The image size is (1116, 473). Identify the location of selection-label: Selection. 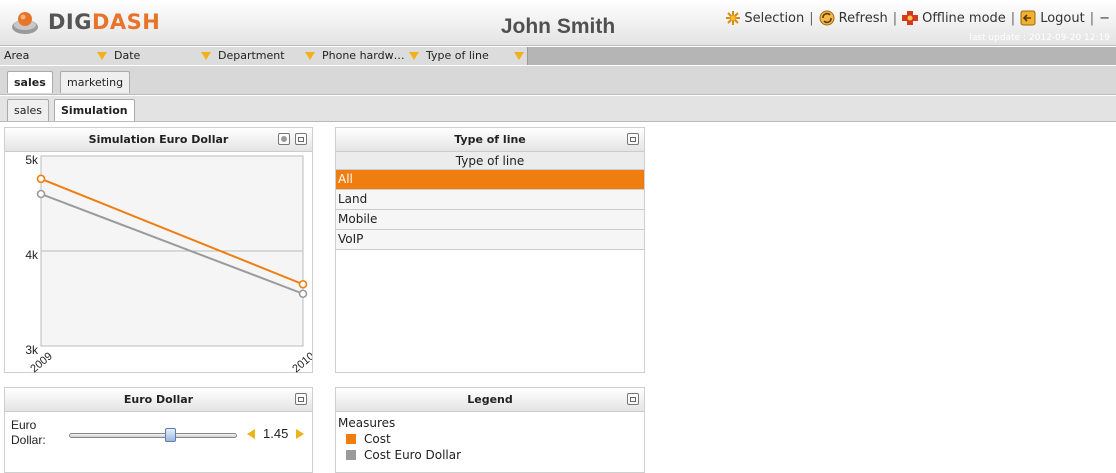
(774, 18).